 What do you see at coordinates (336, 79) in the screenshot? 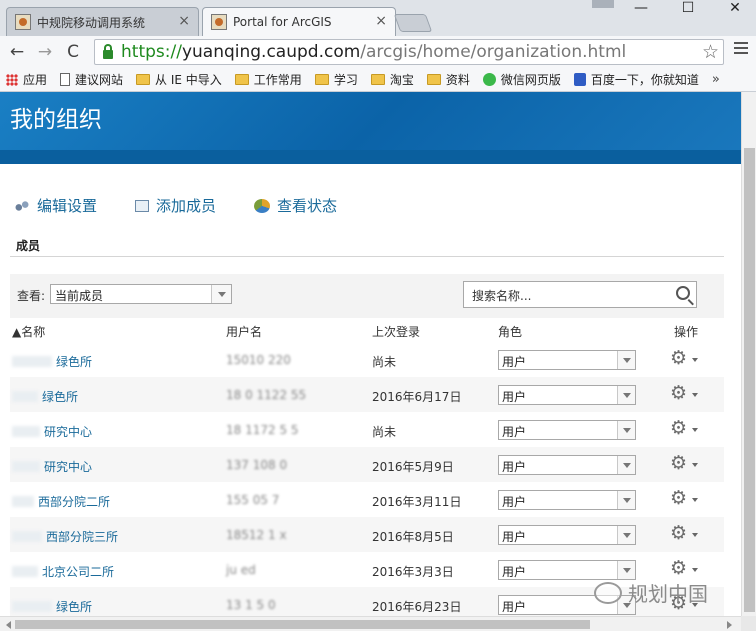
I see `bookmark-study: 学习` at bounding box center [336, 79].